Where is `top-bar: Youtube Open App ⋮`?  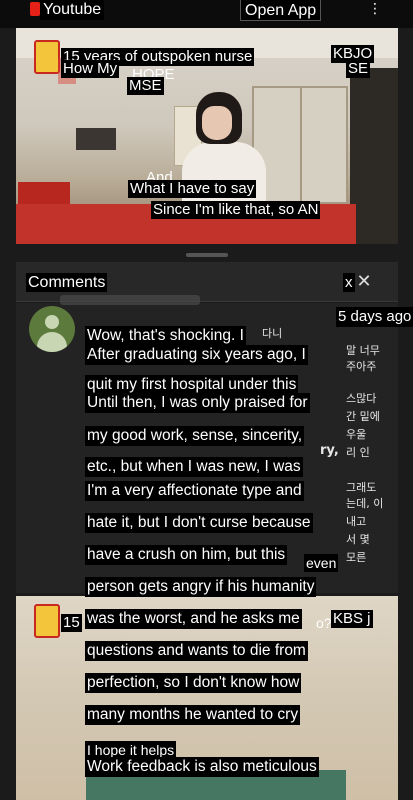 top-bar: Youtube Open App ⋮ is located at coordinates (206, 14).